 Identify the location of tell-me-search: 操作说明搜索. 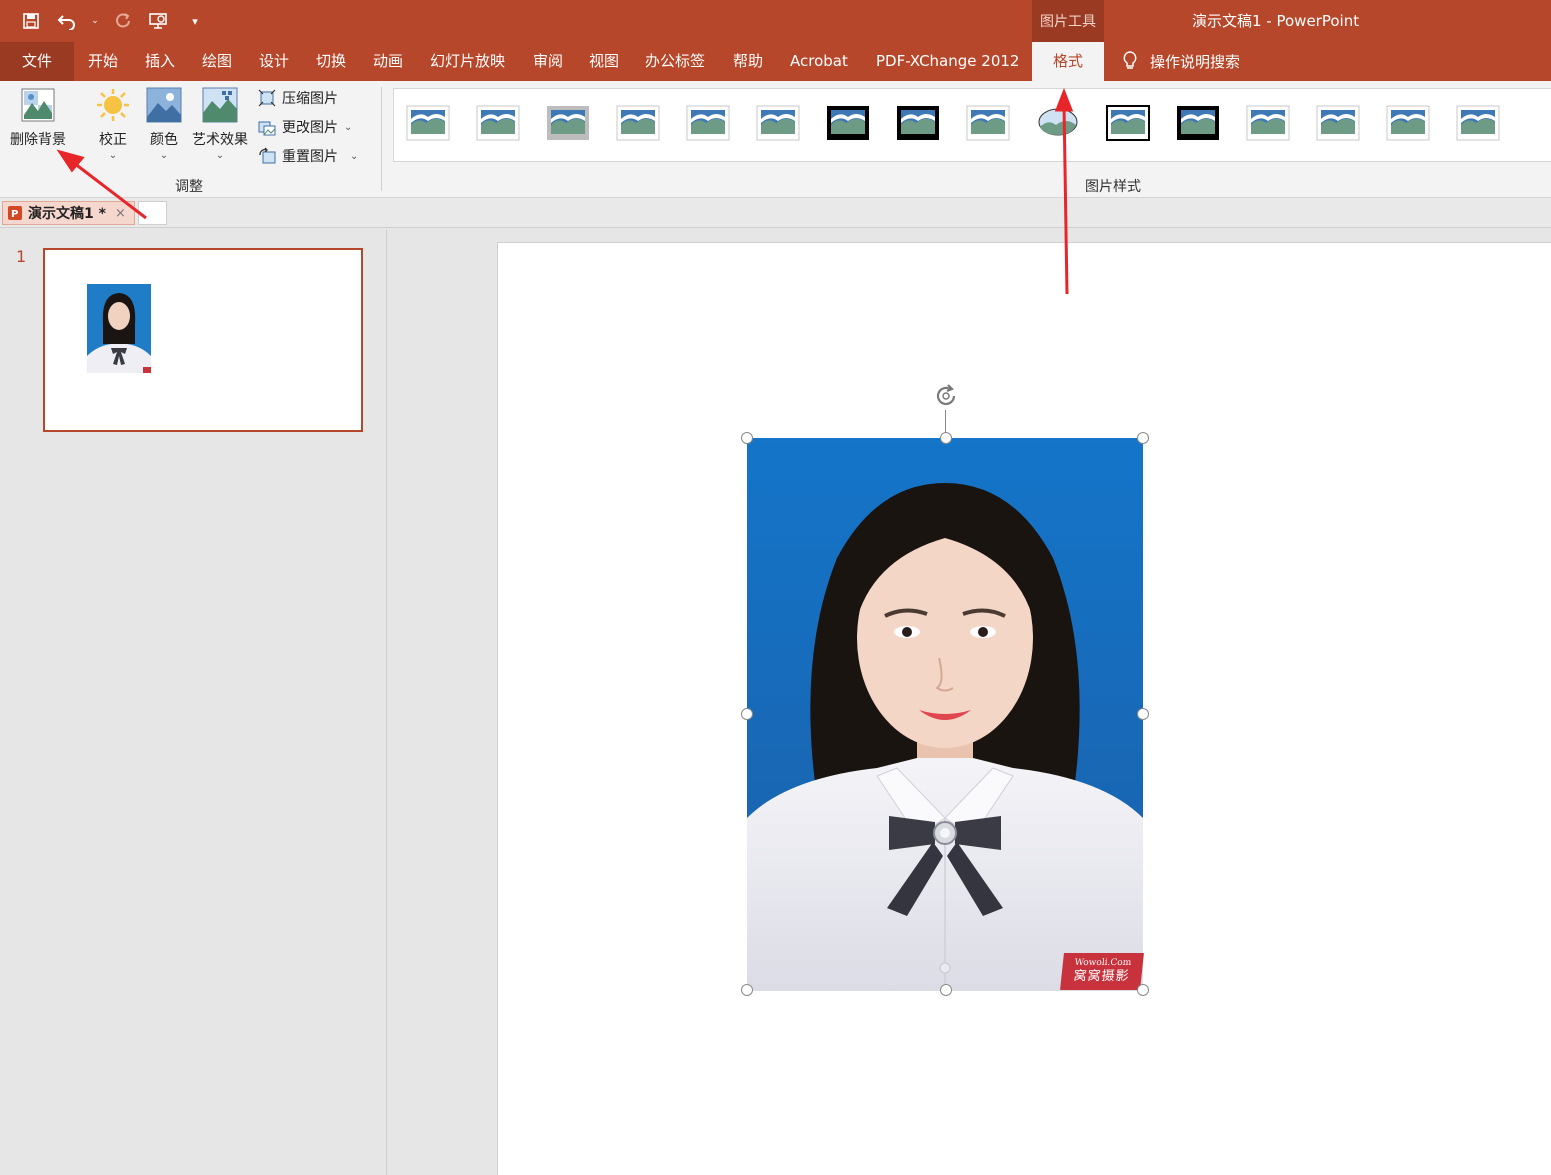
(1181, 61).